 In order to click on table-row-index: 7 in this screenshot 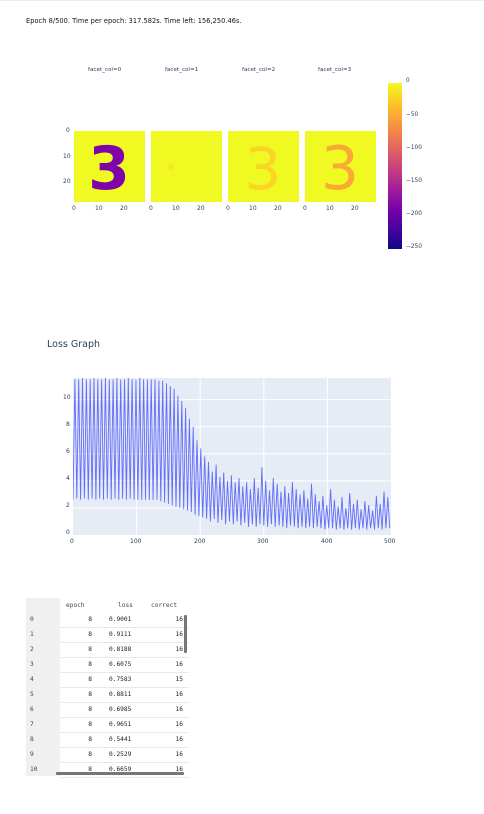, I will do `click(32, 724)`.